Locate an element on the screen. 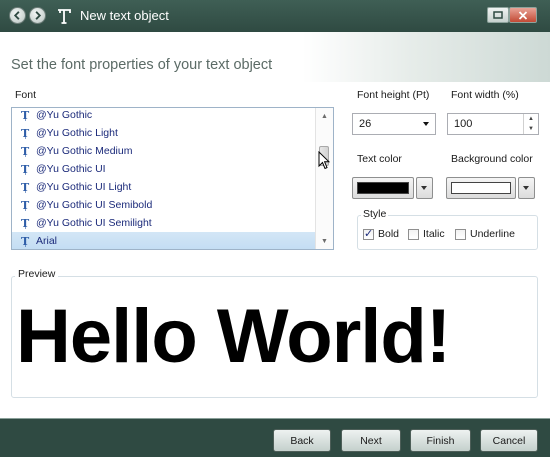 The width and height of the screenshot is (550, 457). font-label: Font is located at coordinates (26, 95).